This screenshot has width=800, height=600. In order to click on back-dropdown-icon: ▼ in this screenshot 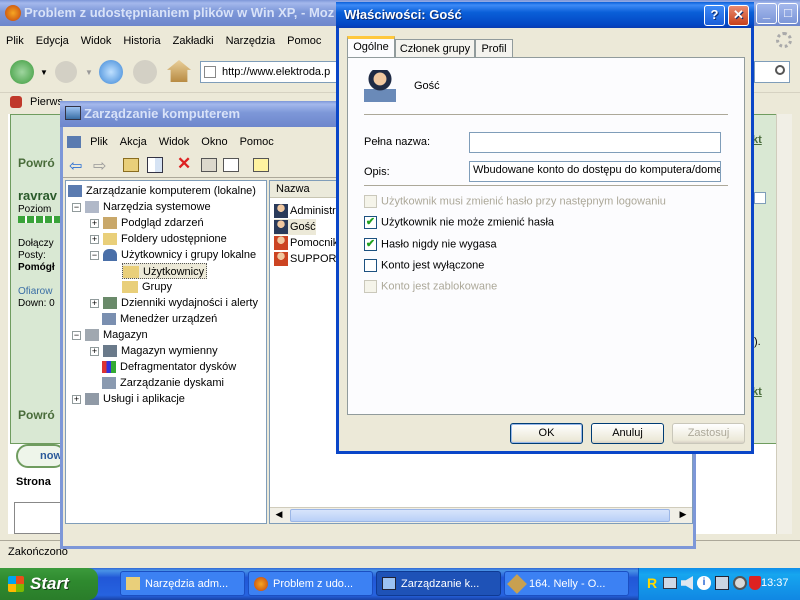, I will do `click(44, 72)`.